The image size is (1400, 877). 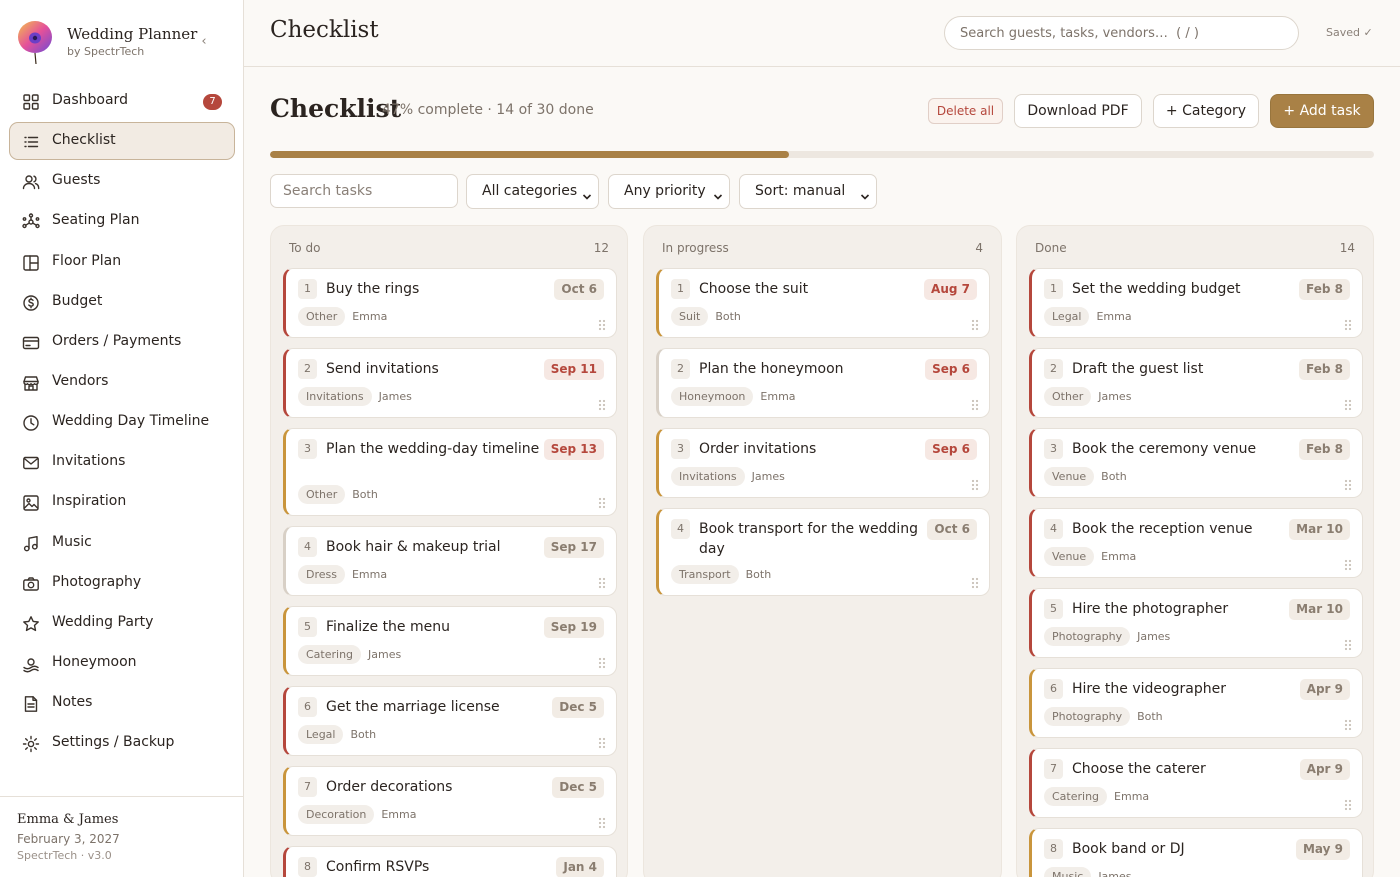 What do you see at coordinates (122, 543) in the screenshot?
I see `sidebar-item-music: Music` at bounding box center [122, 543].